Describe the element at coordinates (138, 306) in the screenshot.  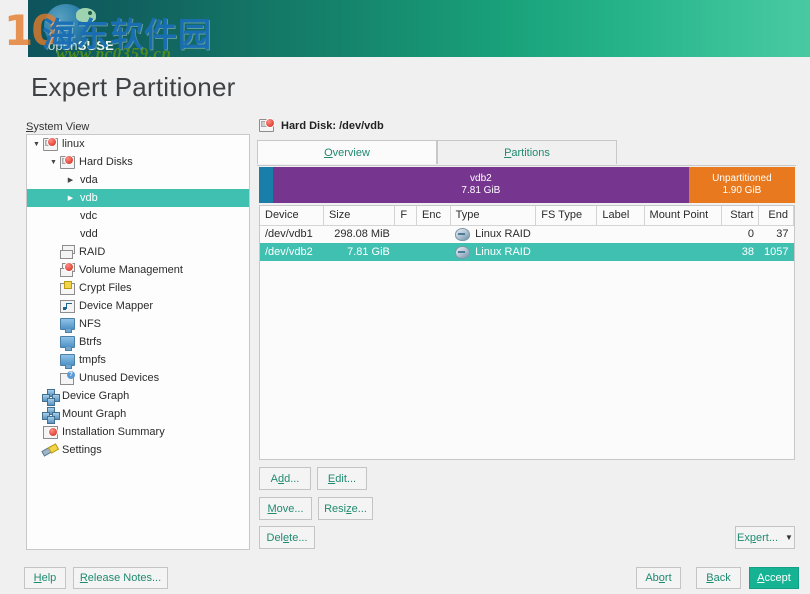
I see `sidebar-item-device-mapper: Device Mapper` at that location.